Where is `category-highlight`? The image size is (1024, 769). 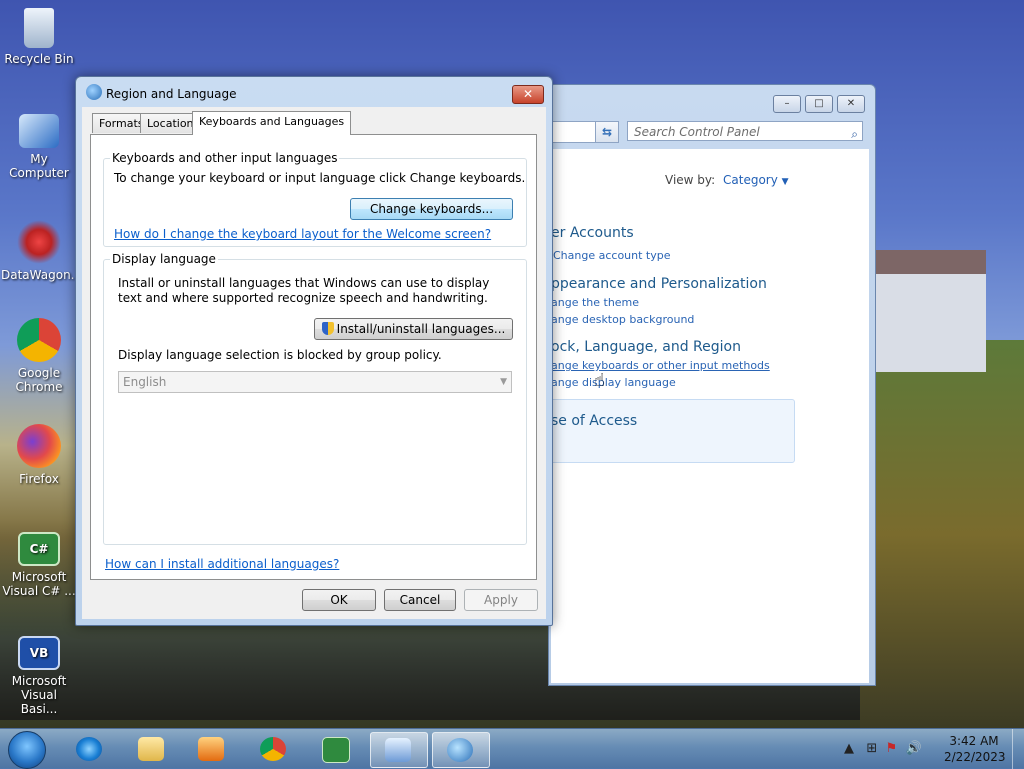
category-highlight is located at coordinates (672, 431).